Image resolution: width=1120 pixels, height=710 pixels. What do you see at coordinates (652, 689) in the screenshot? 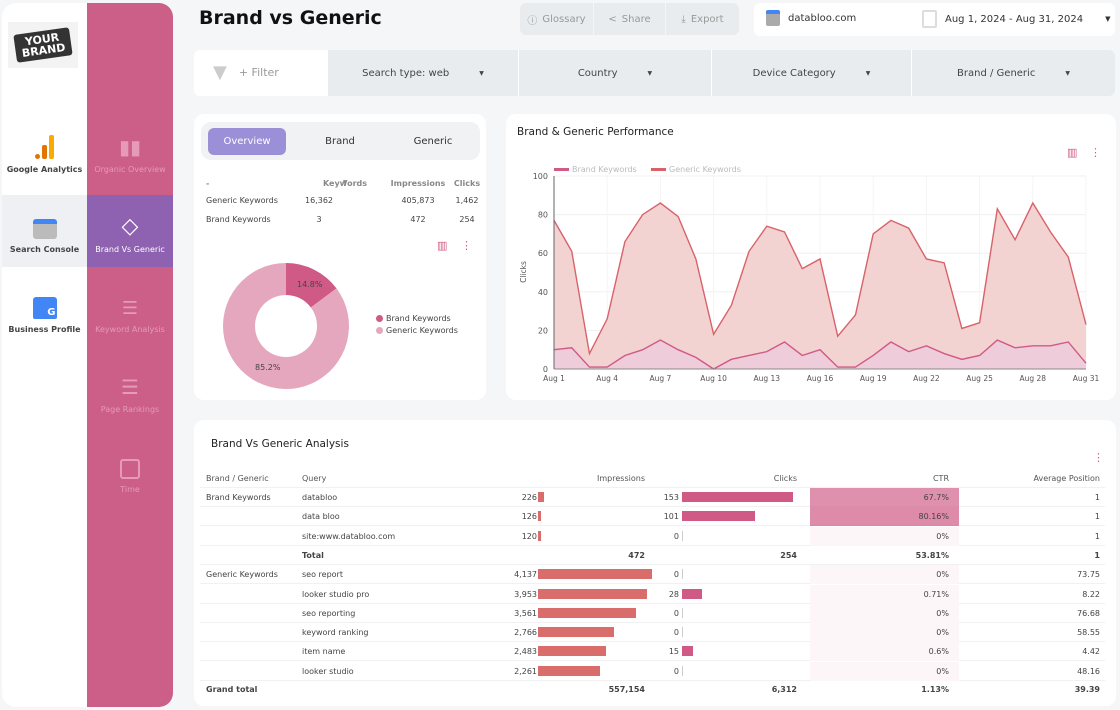
I see `grand-total-row: Grand total 557,154 6,312 1.13% 39.39` at bounding box center [652, 689].